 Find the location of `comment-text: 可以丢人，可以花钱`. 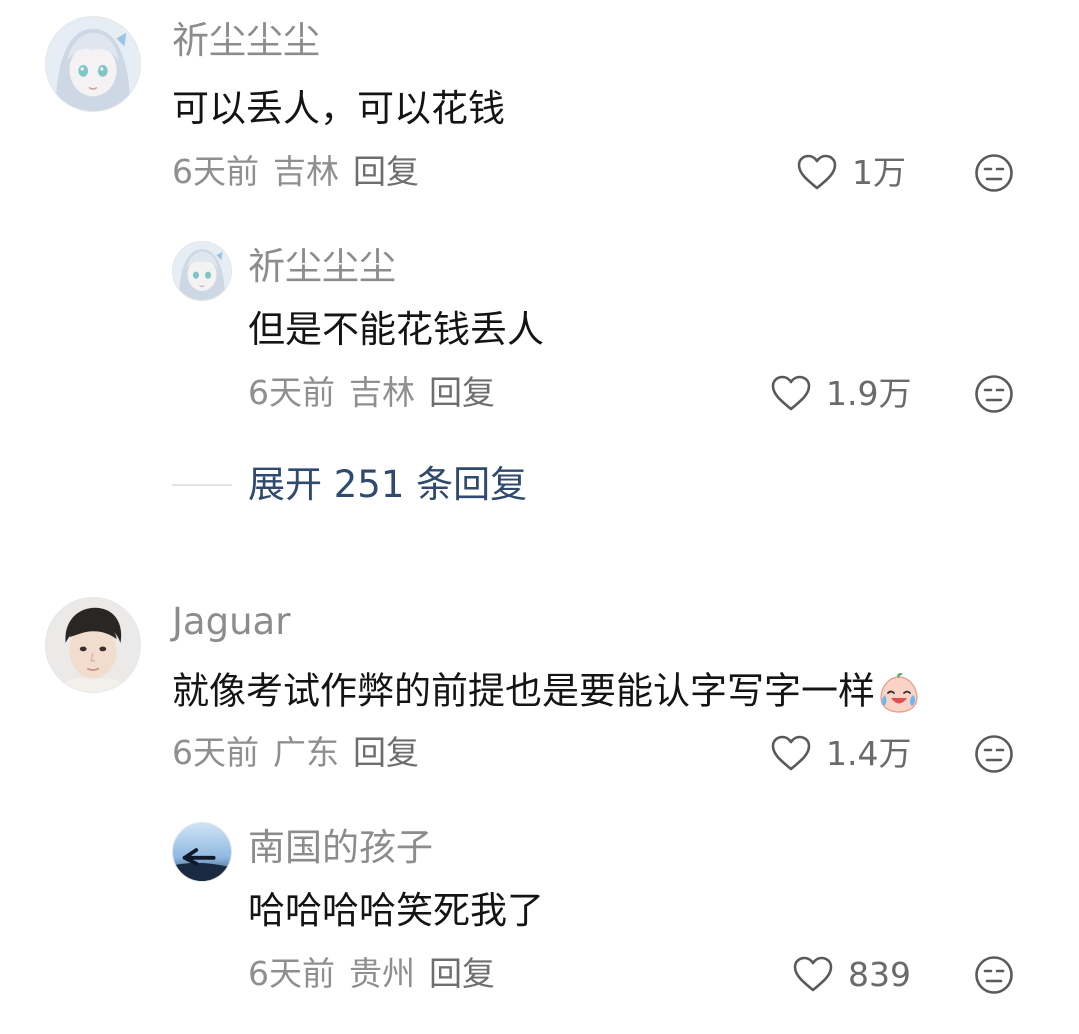

comment-text: 可以丢人，可以花钱 is located at coordinates (338, 108).